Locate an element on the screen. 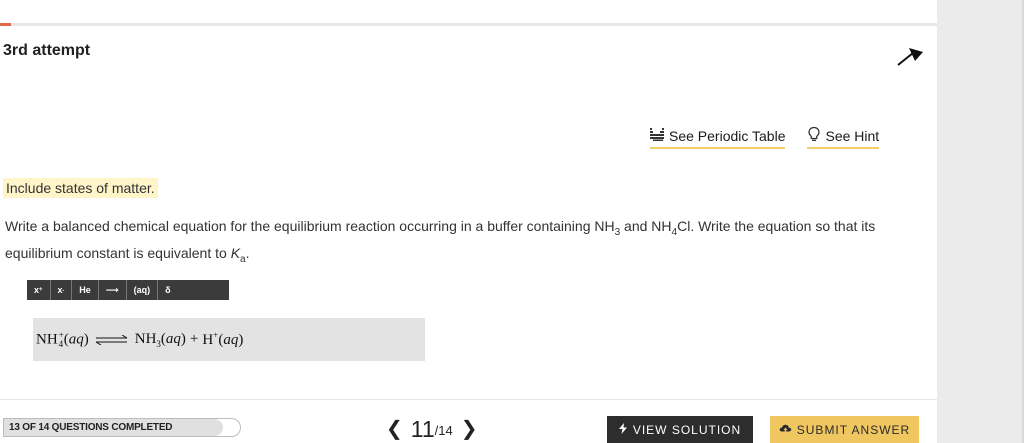 Image resolution: width=1024 pixels, height=443 pixels. instruction-note: Include states of matter. is located at coordinates (80, 188).